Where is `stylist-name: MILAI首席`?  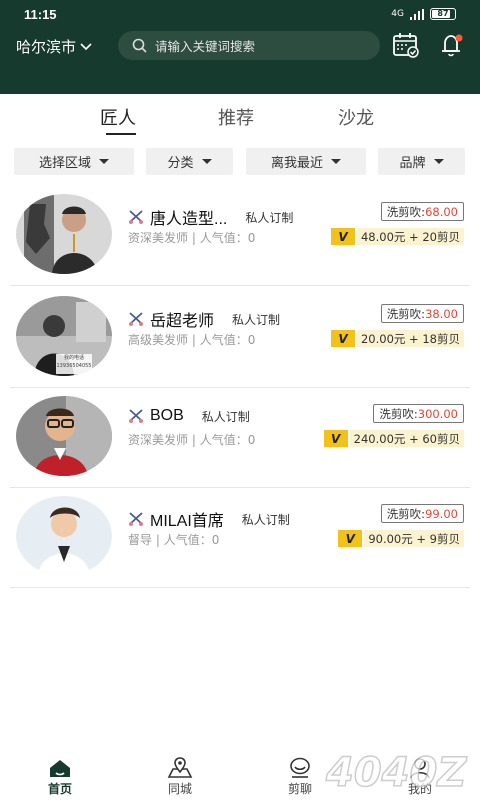
stylist-name: MILAI首席 is located at coordinates (187, 521).